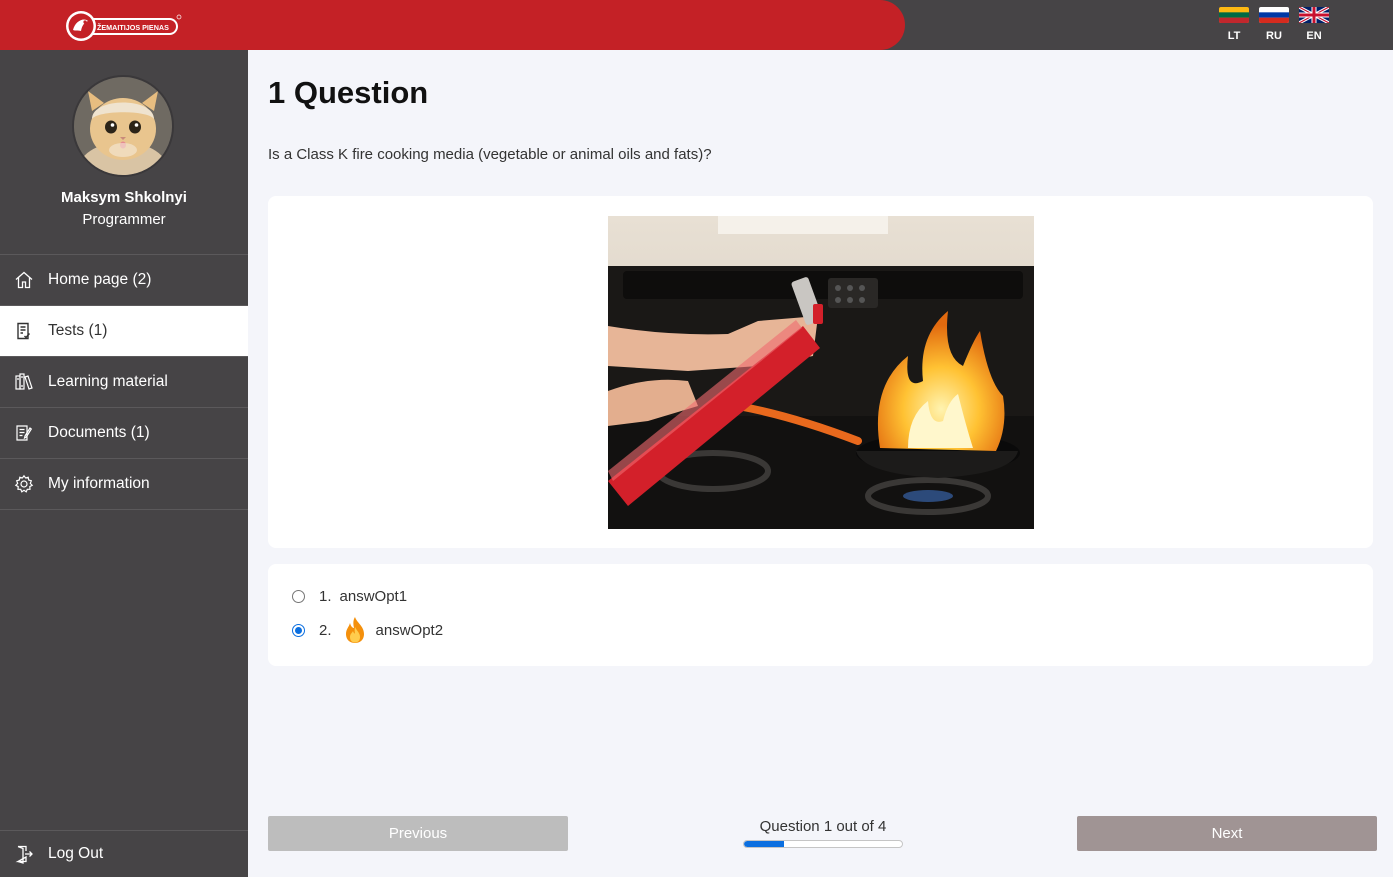  Describe the element at coordinates (823, 844) in the screenshot. I see `progress-bar` at that location.